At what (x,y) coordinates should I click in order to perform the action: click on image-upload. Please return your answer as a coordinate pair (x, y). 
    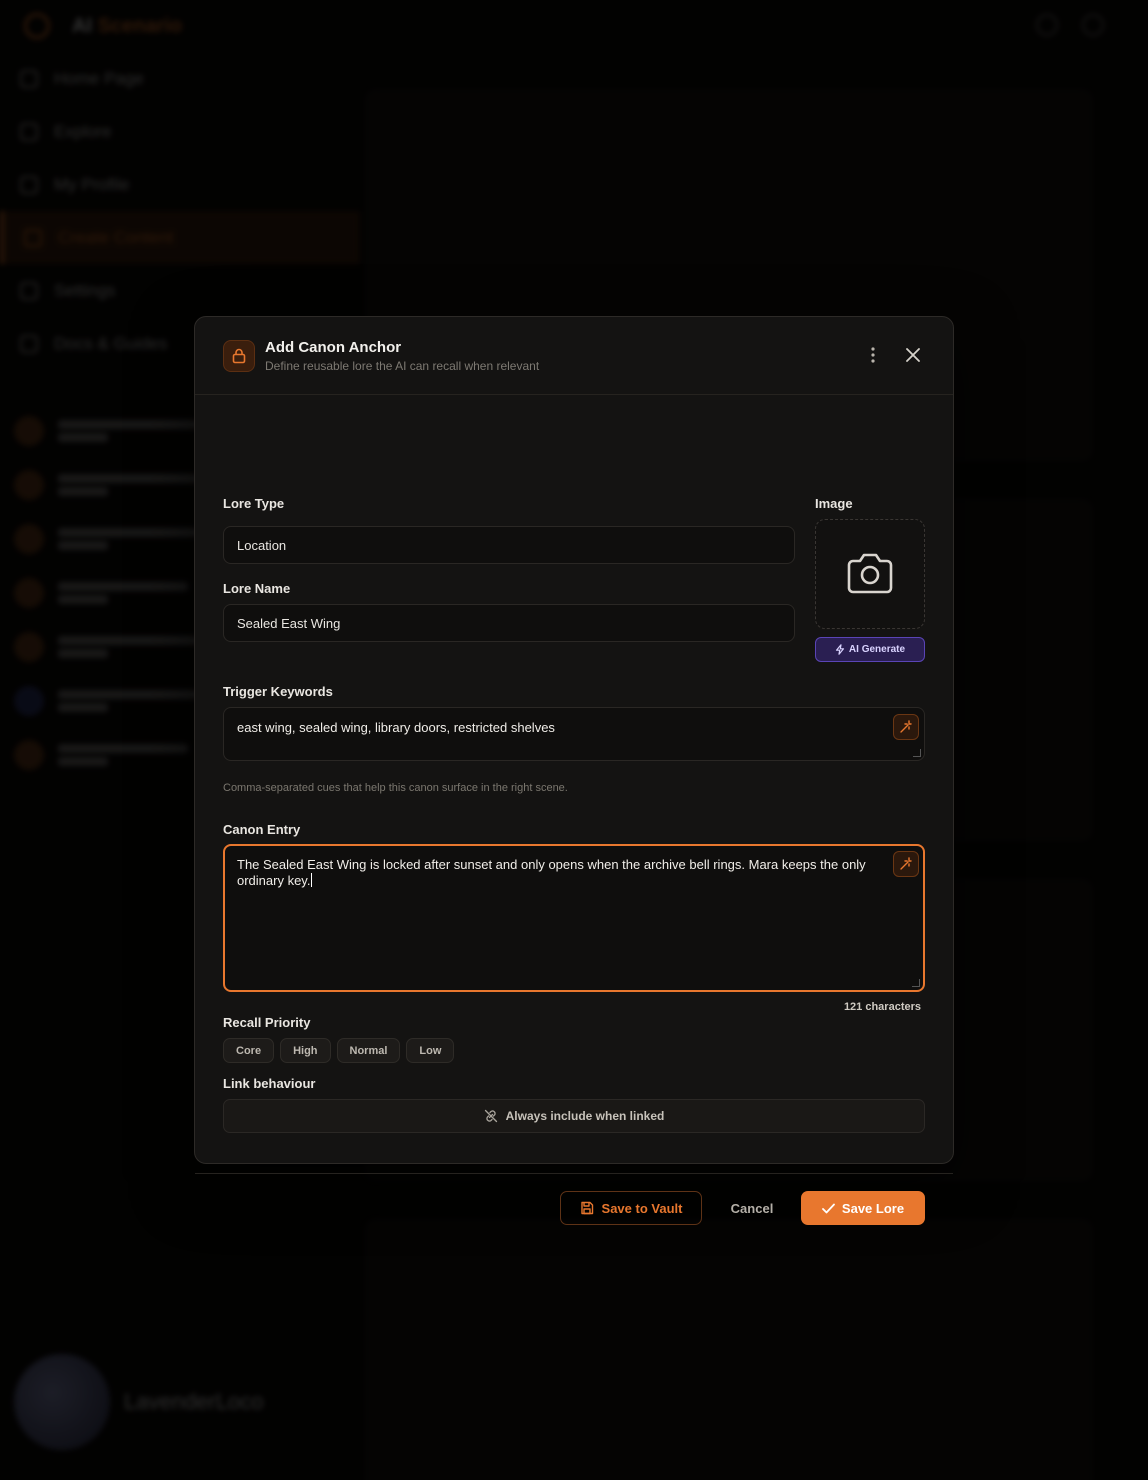
    Looking at the image, I should click on (870, 574).